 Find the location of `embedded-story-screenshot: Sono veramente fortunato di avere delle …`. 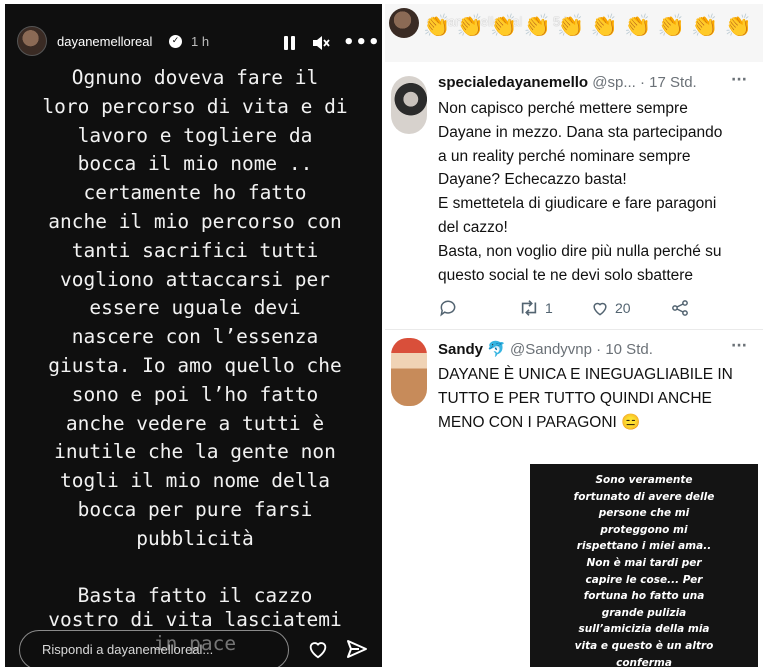

embedded-story-screenshot: Sono veramente fortunato di avere delle … is located at coordinates (644, 565).